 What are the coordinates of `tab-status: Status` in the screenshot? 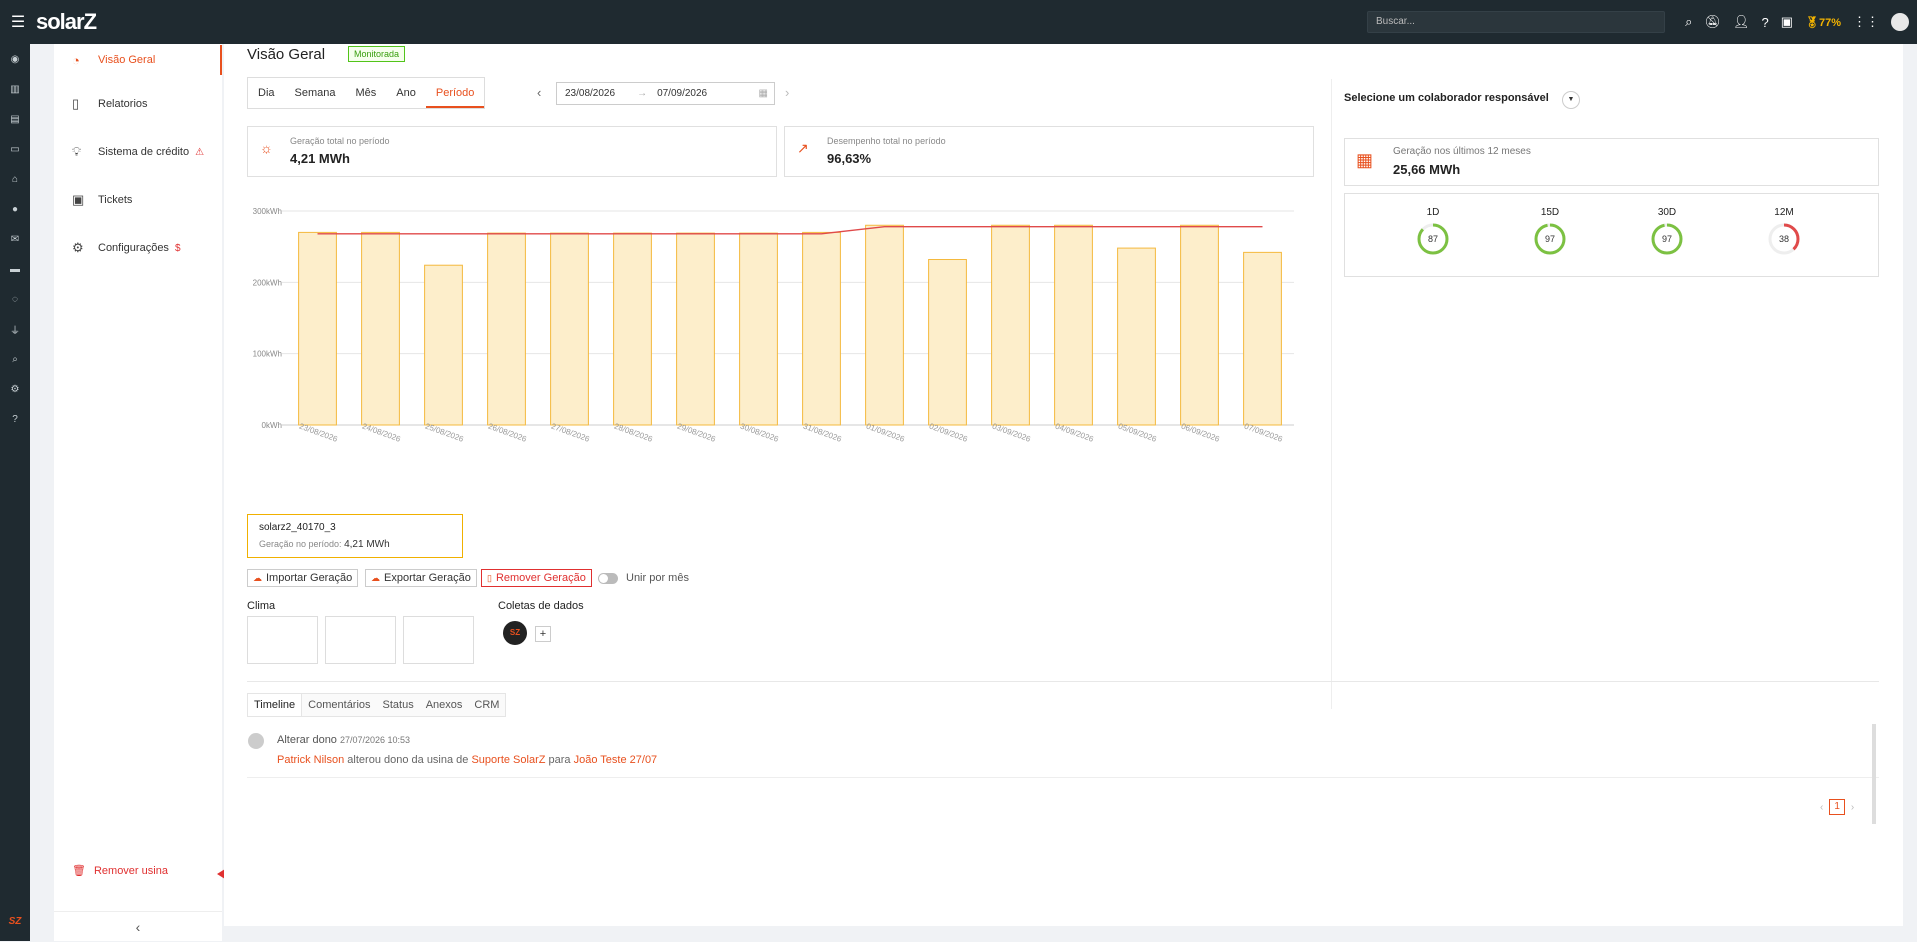 It's located at (398, 705).